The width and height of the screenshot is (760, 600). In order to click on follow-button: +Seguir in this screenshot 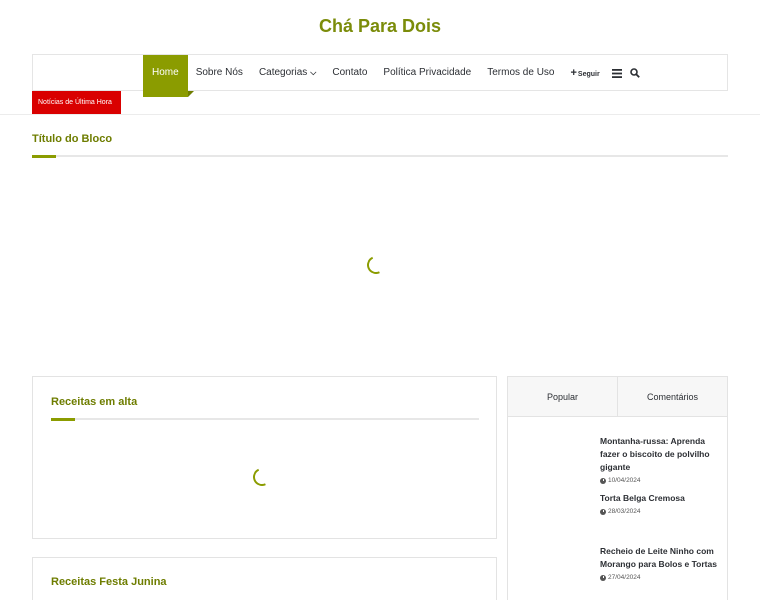, I will do `click(584, 73)`.